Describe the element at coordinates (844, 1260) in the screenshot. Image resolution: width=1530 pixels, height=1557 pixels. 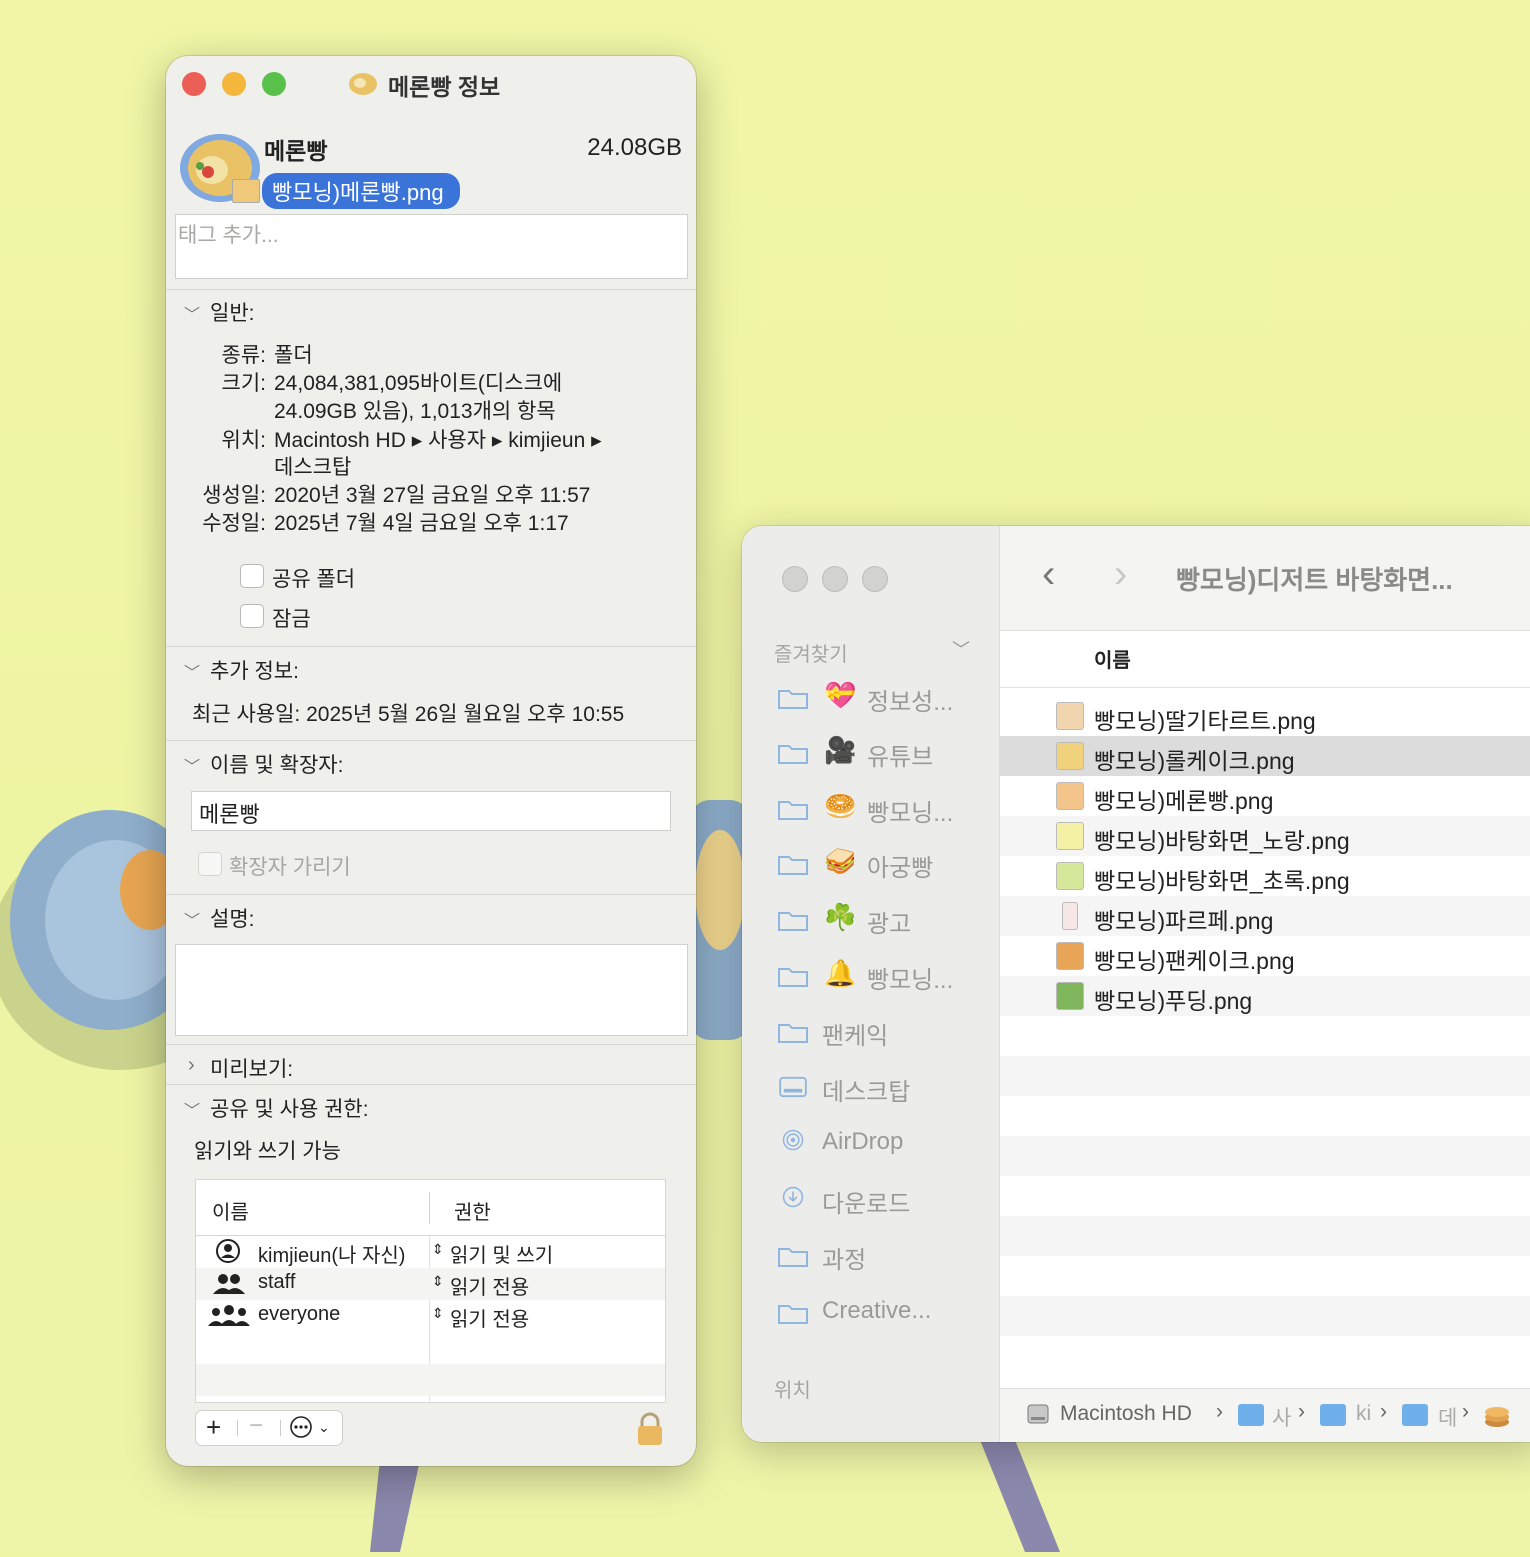
I see `sidebar-label: 과정` at that location.